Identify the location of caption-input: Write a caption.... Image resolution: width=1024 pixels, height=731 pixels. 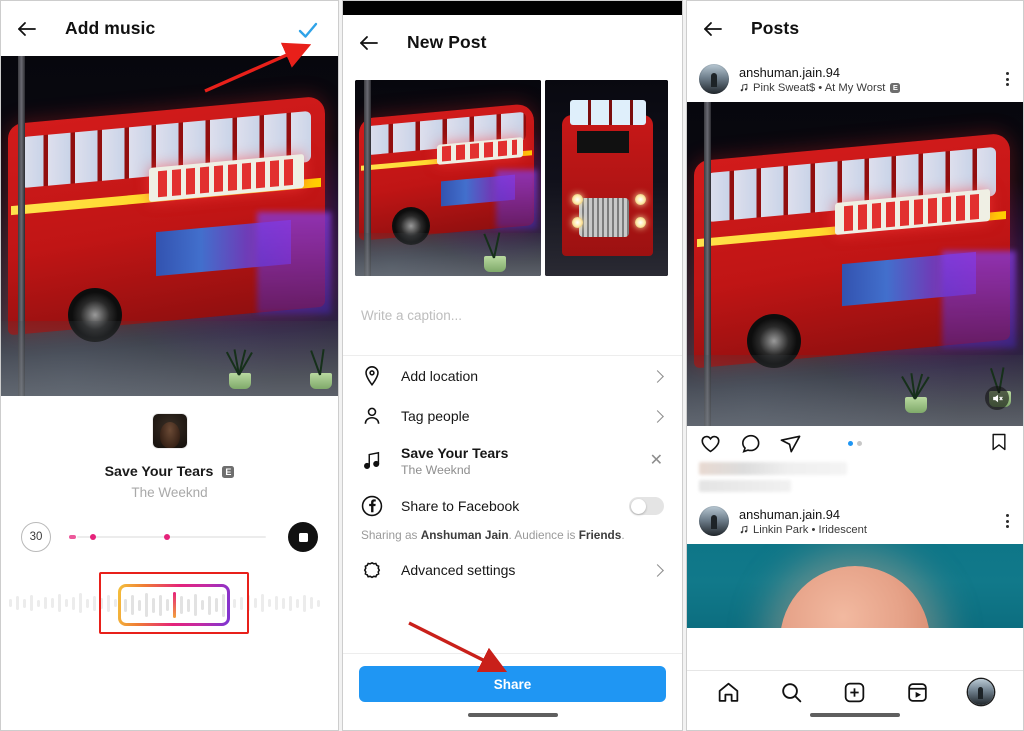
(512, 324).